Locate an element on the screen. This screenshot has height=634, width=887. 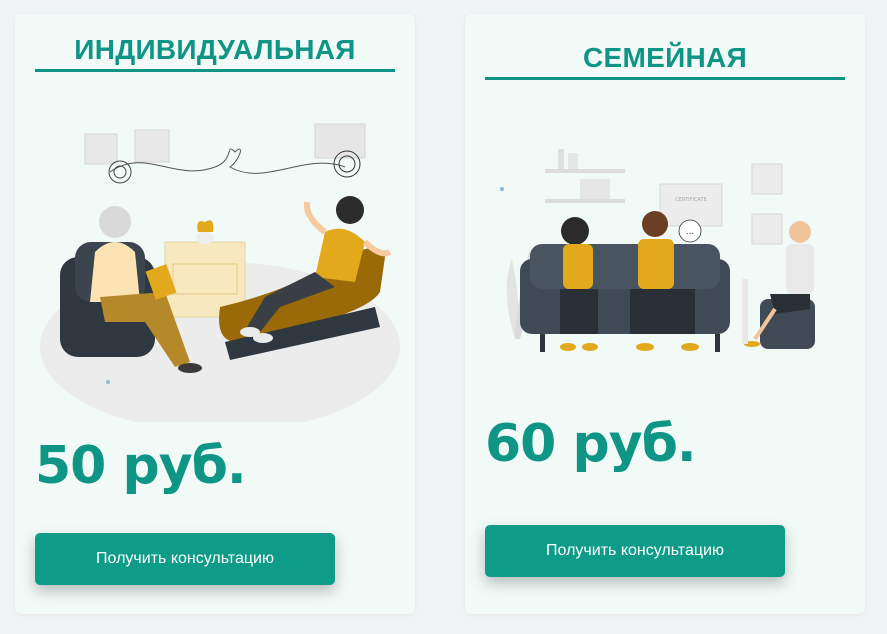
price: 50 руб. is located at coordinates (141, 466).